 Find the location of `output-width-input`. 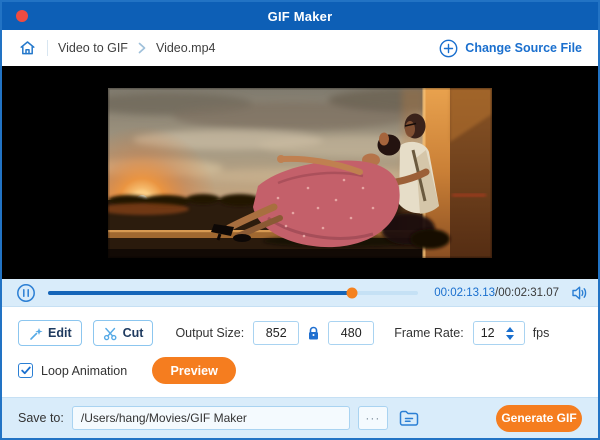

output-width-input is located at coordinates (276, 333).